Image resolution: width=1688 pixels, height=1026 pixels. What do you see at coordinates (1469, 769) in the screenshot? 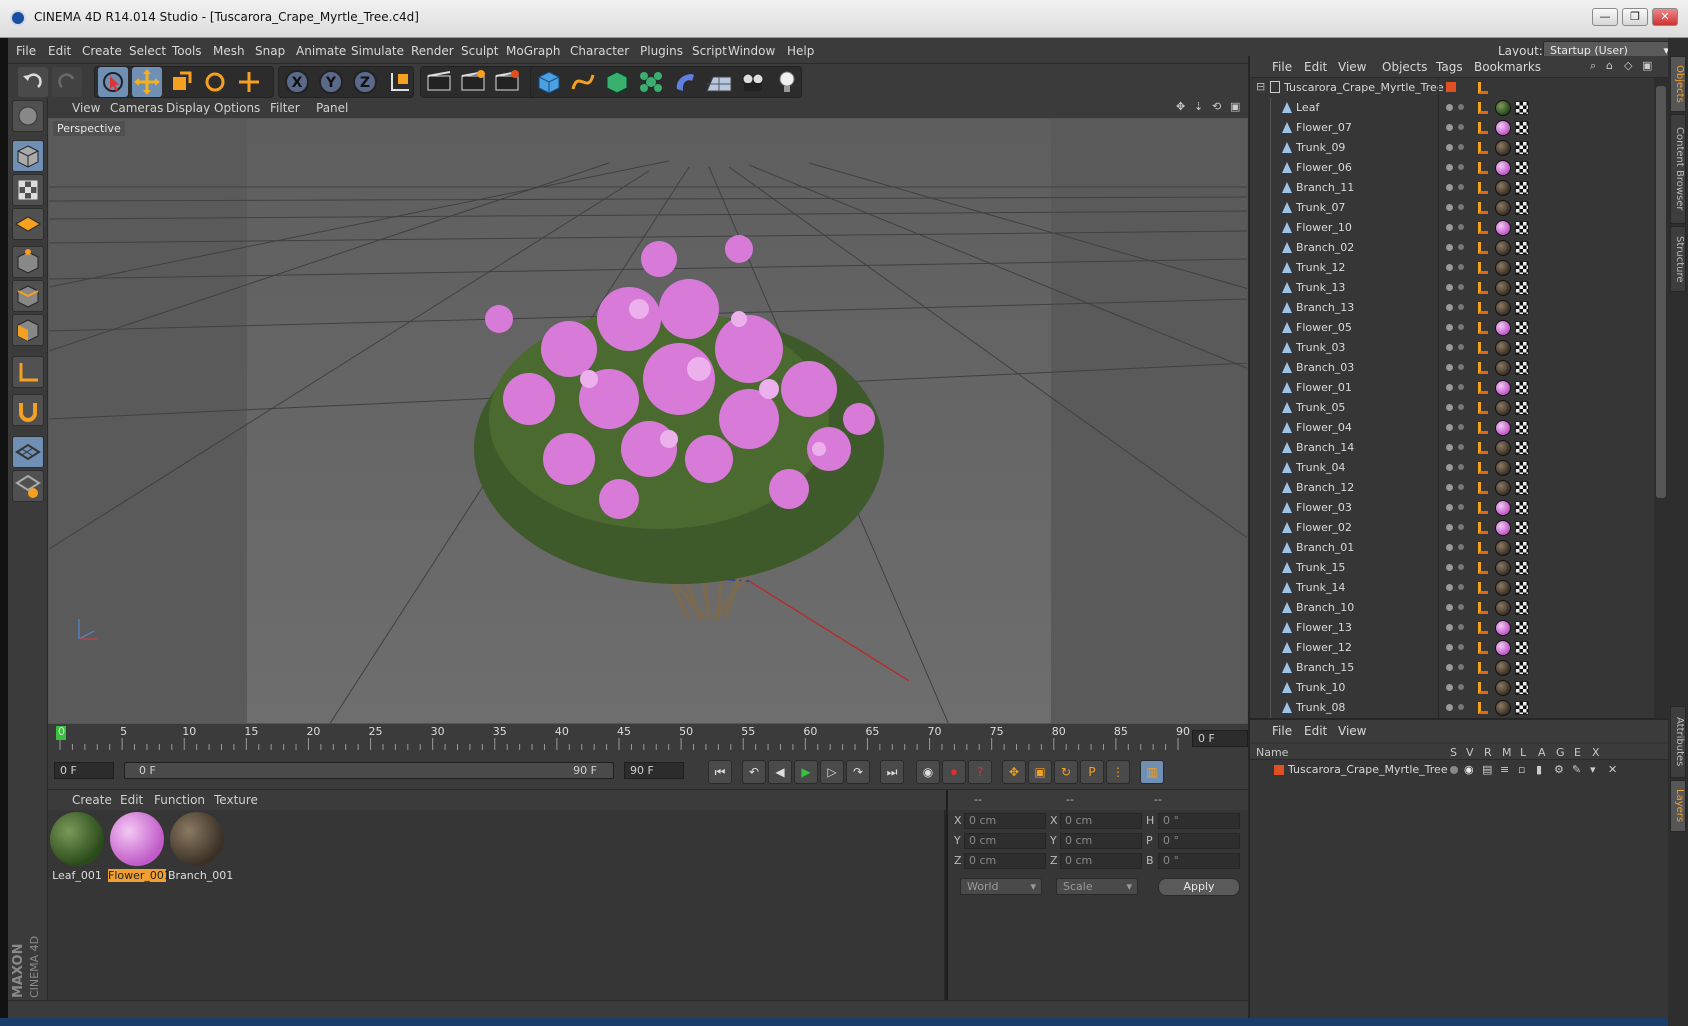
I see `layer-visible-eye-icon: ◉` at bounding box center [1469, 769].